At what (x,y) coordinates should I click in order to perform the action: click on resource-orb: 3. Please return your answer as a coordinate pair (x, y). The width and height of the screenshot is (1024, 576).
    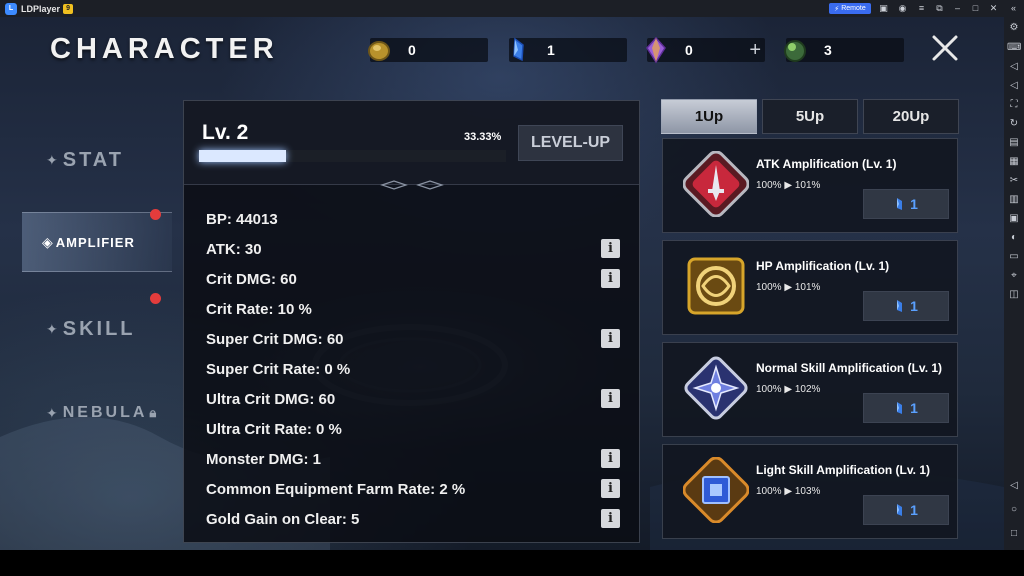
    Looking at the image, I should click on (844, 50).